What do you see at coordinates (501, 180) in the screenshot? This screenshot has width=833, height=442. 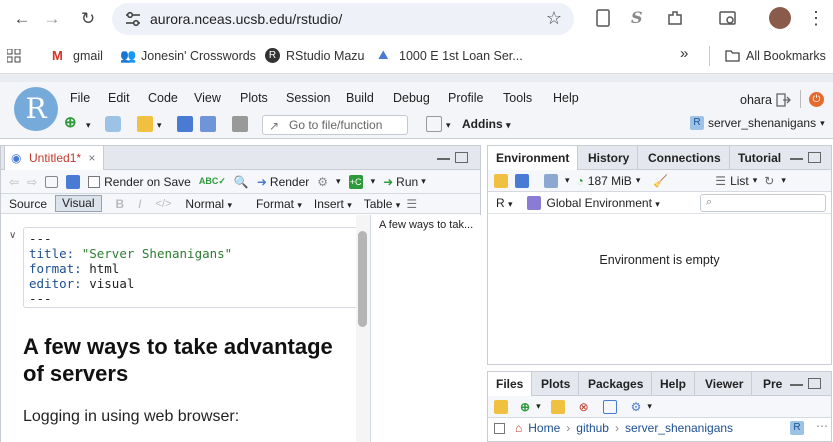 I see `load-workspace-icon` at bounding box center [501, 180].